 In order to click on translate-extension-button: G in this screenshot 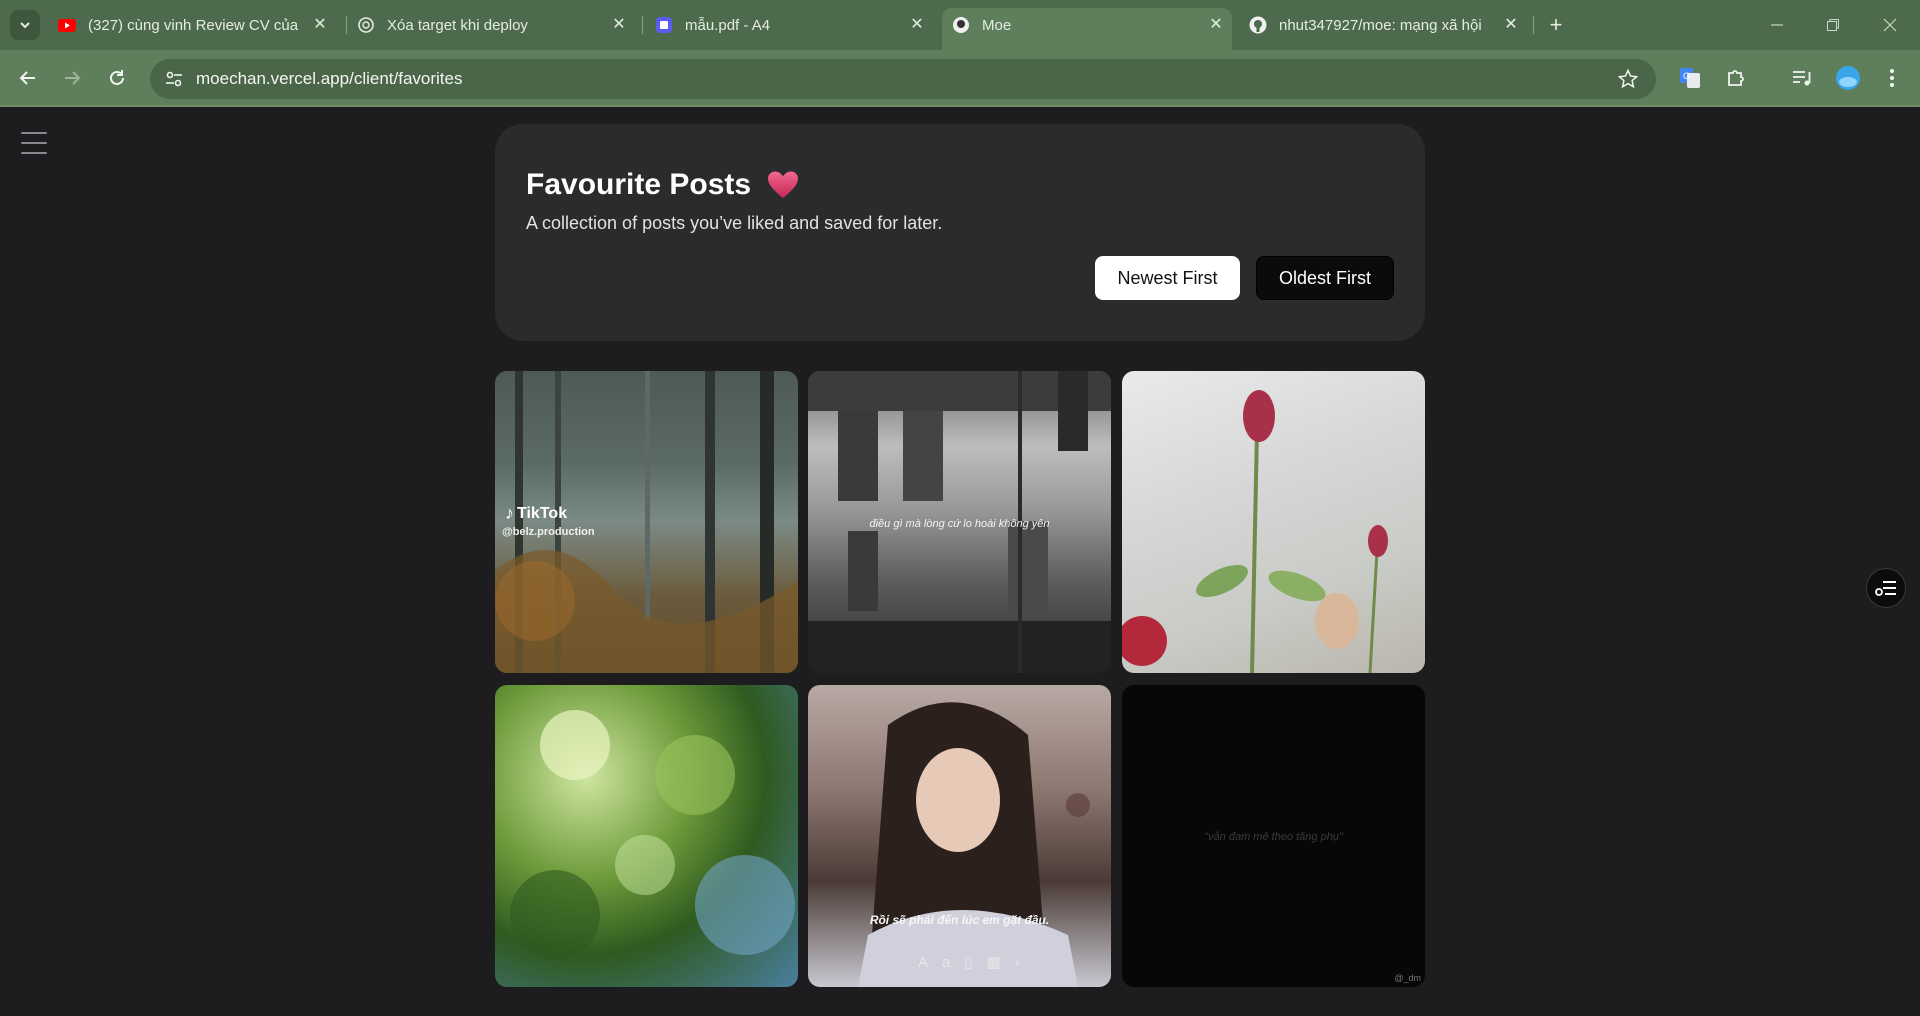, I will do `click(1690, 78)`.